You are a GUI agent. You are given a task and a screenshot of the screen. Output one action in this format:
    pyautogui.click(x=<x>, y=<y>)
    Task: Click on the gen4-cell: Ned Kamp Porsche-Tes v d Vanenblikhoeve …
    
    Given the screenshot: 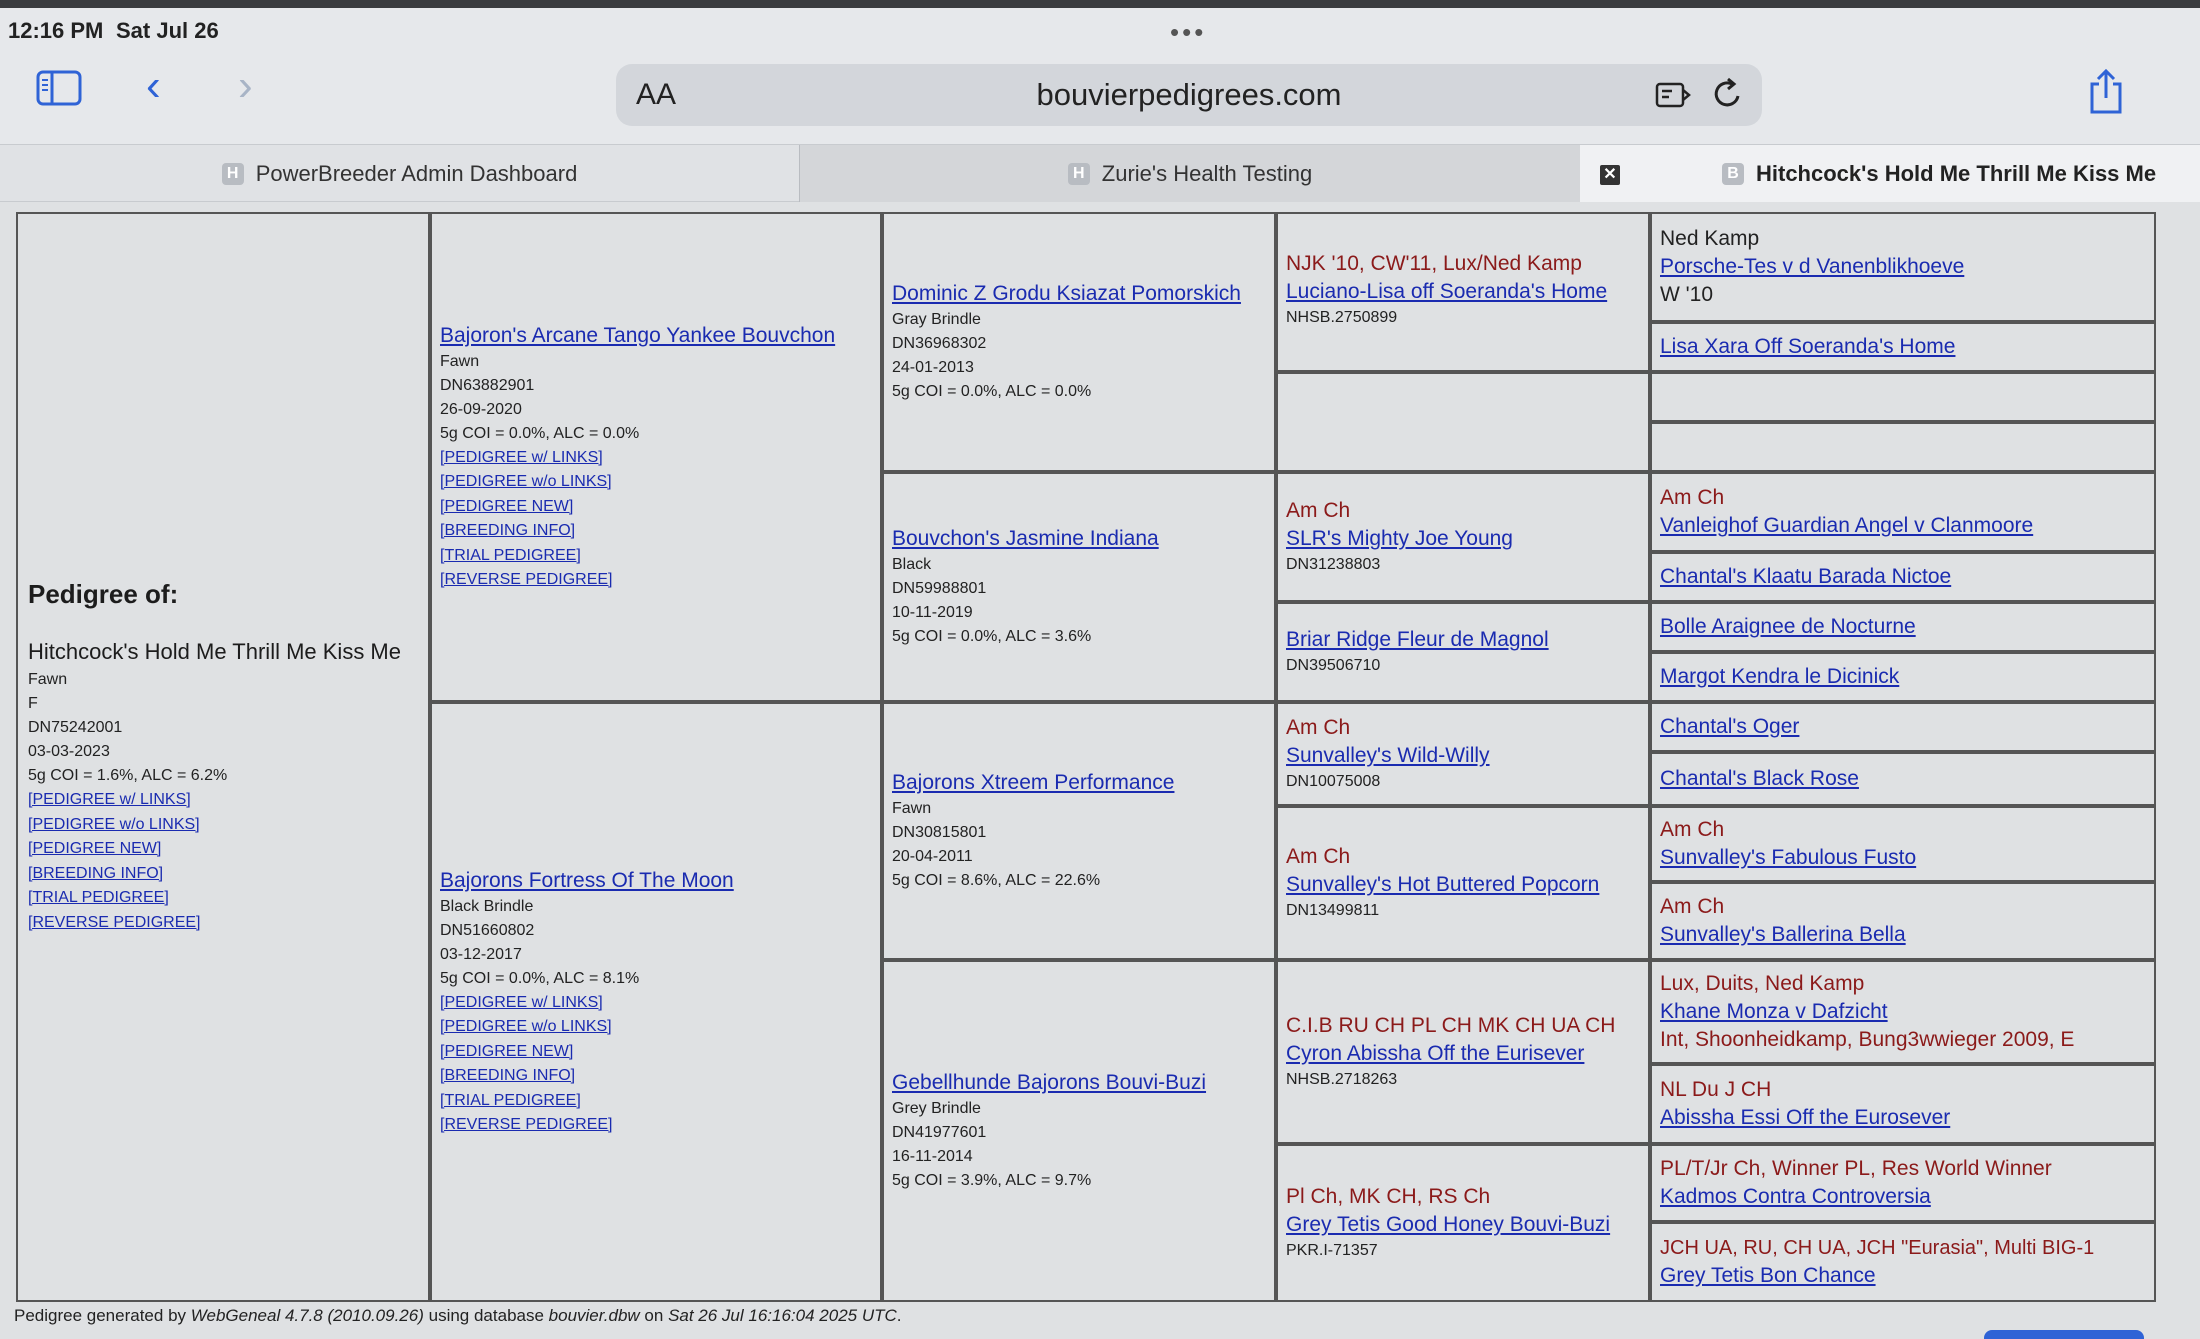 What is the action you would take?
    pyautogui.click(x=1903, y=267)
    